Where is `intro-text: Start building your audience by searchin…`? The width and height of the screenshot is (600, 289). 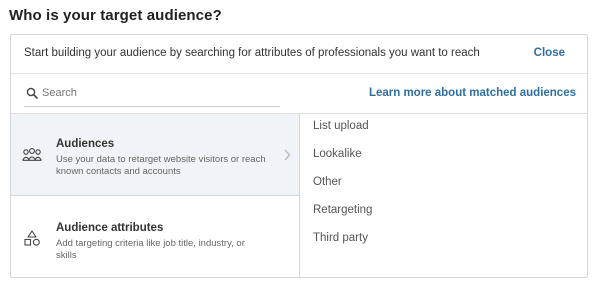
intro-text: Start building your audience by searchin… is located at coordinates (252, 53).